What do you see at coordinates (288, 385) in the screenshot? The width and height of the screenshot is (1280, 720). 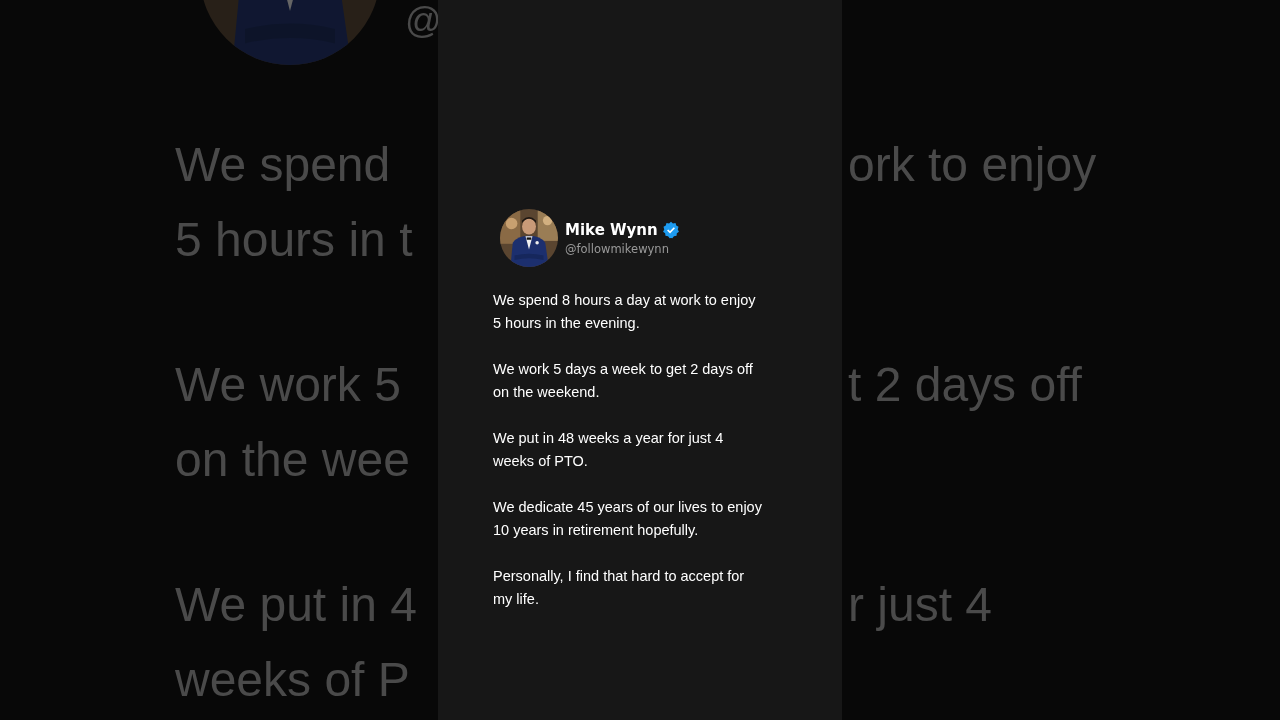 I see `blurred-text: We work 5` at bounding box center [288, 385].